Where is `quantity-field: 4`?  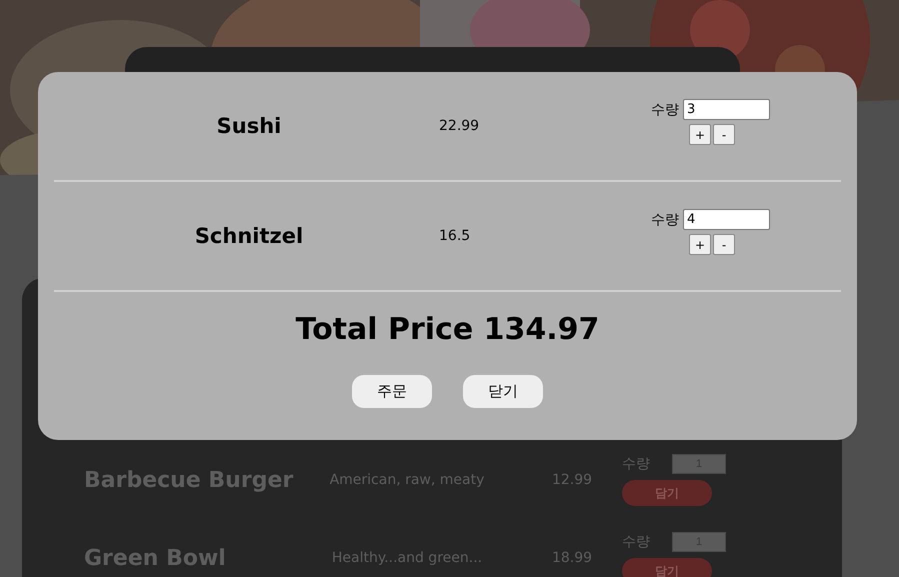 quantity-field: 4 is located at coordinates (726, 219).